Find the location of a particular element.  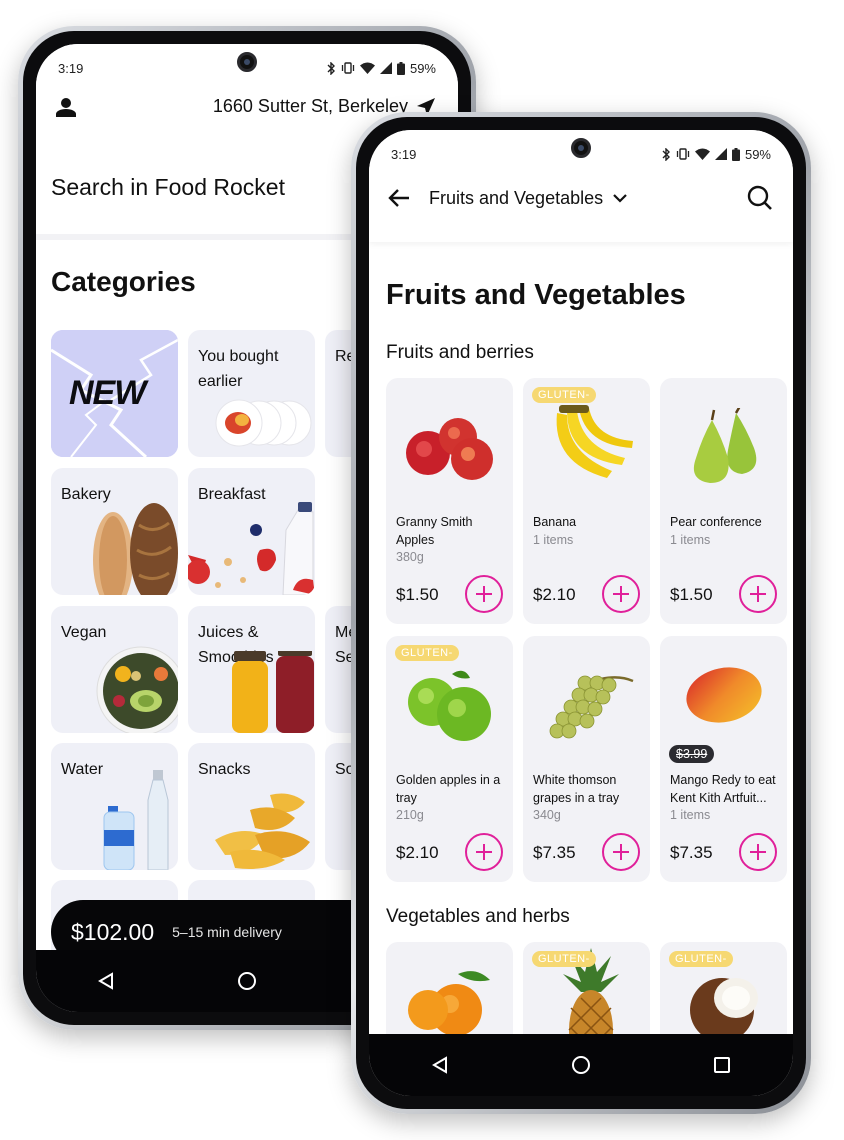

search-icon is located at coordinates (760, 198).